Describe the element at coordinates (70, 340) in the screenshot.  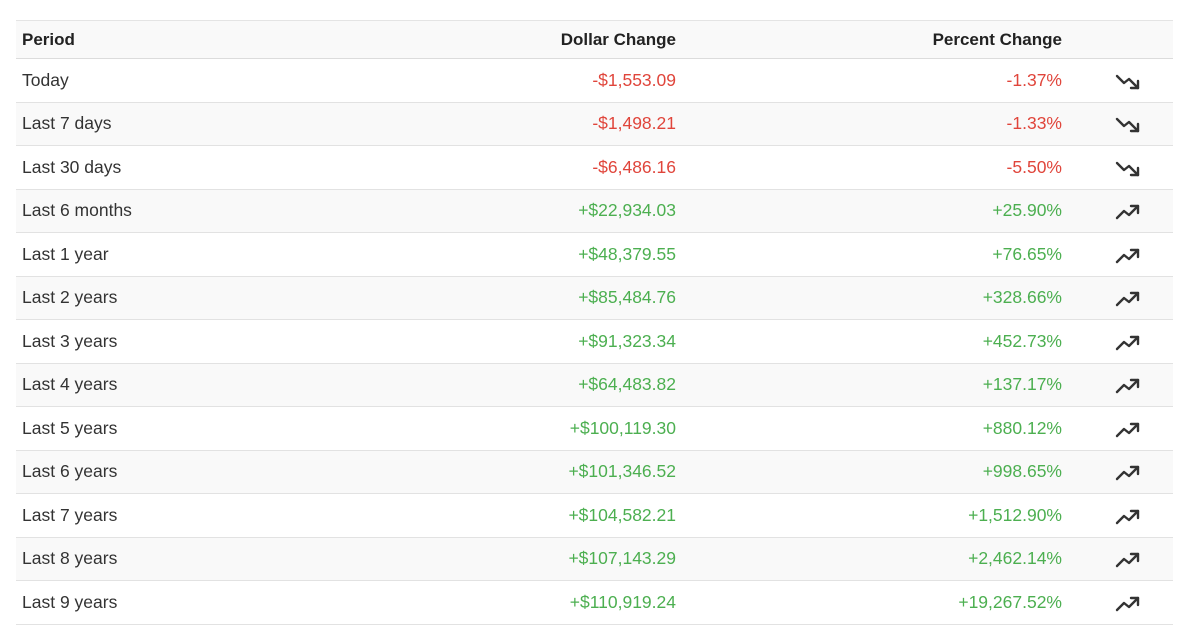
I see `period-cell: Last 3 years` at that location.